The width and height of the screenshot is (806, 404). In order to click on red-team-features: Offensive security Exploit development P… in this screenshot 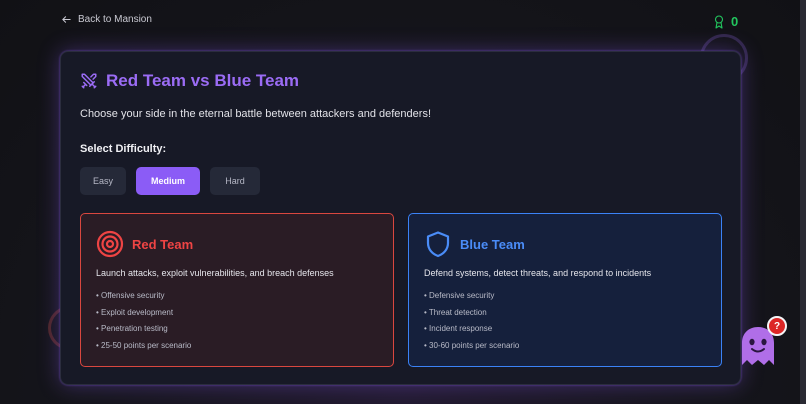, I will do `click(237, 321)`.